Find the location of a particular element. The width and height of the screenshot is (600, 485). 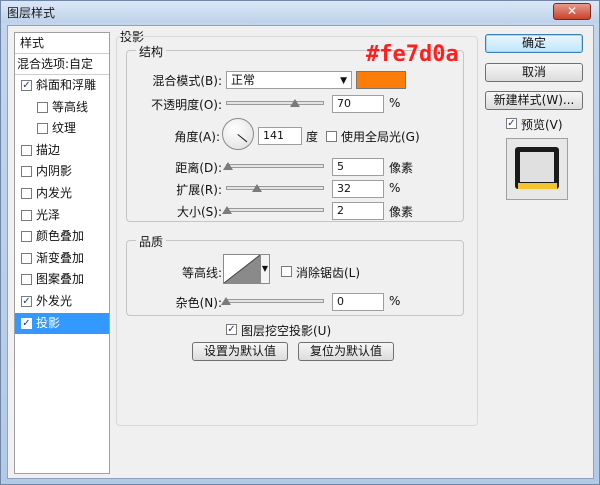

noise-unit: % is located at coordinates (395, 301).